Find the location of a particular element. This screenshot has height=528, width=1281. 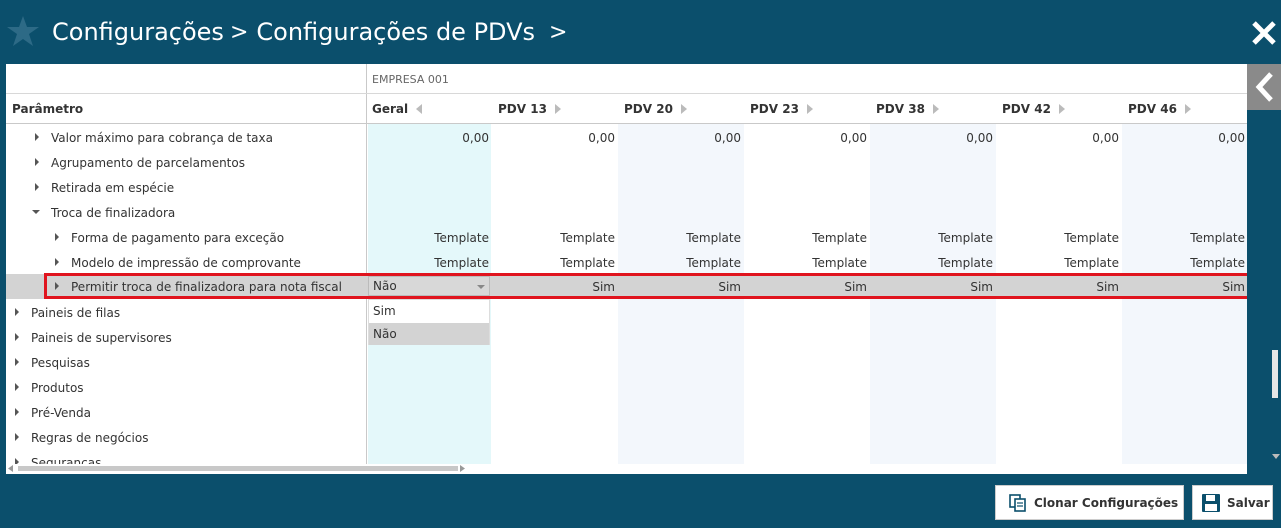

tree-row: Paineis de filas is located at coordinates (626, 312).